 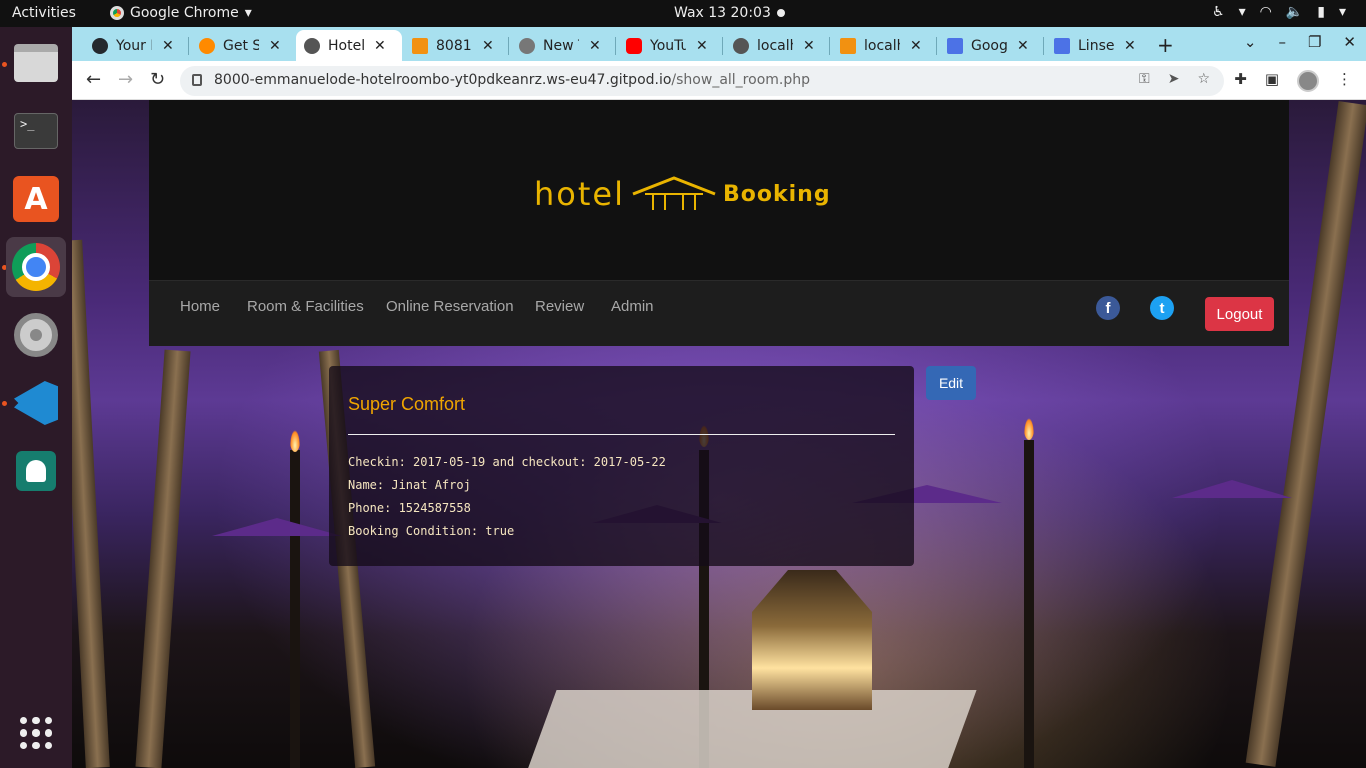 I want to click on share-icon: ➤, so click(x=1174, y=79).